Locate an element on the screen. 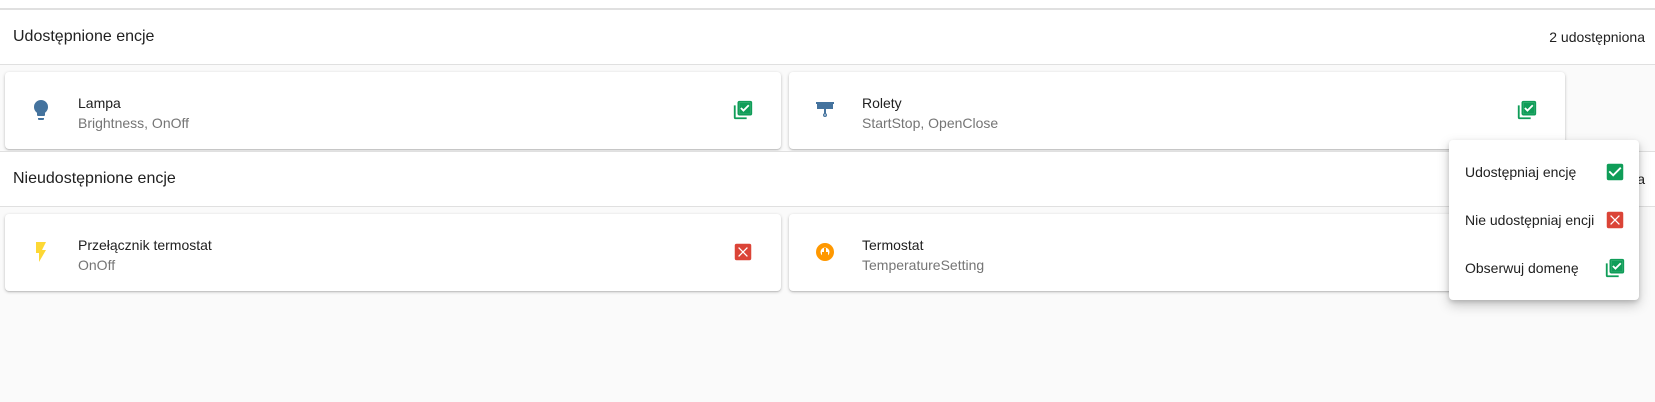 The width and height of the screenshot is (1655, 402). blinds-icon is located at coordinates (825, 110).